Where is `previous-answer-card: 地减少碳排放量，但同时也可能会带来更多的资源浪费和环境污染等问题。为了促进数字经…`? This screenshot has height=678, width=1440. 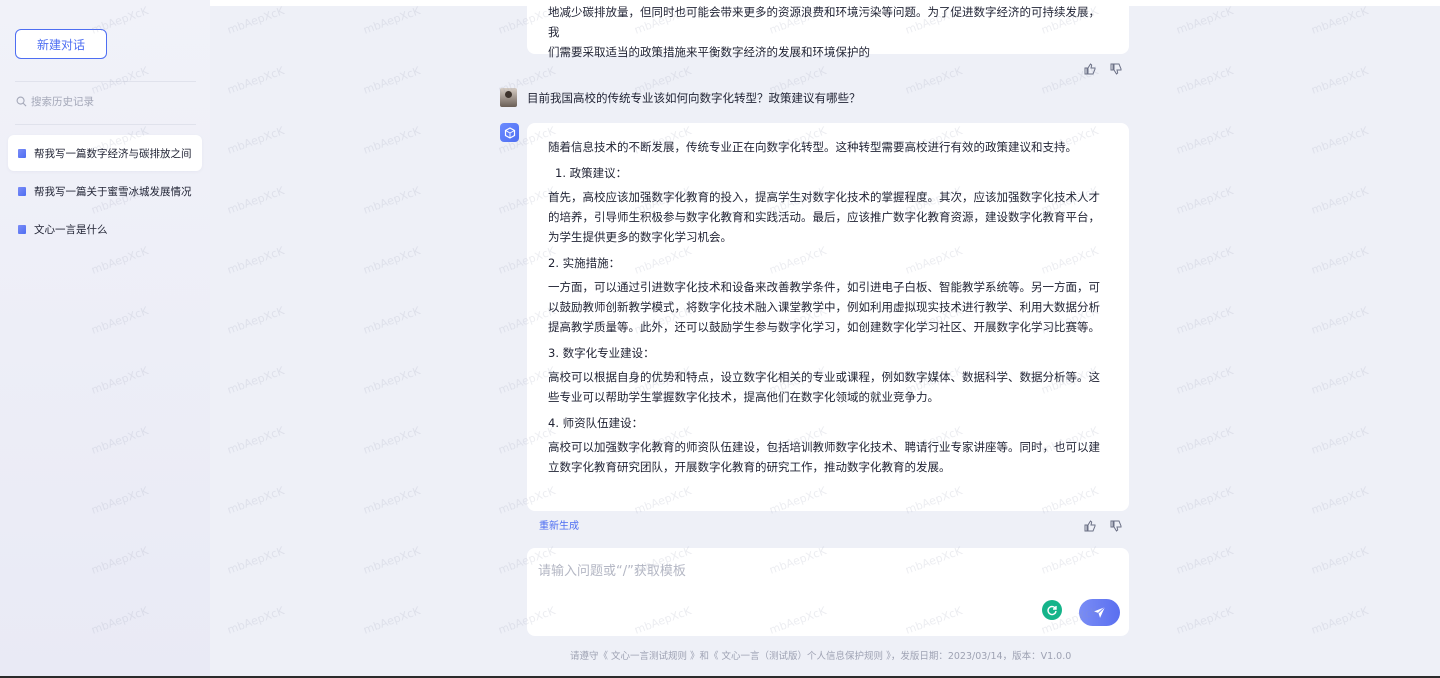 previous-answer-card: 地减少碳排放量，但同时也可能会带来更多的资源浪费和环境污染等问题。为了促进数字经… is located at coordinates (828, 29).